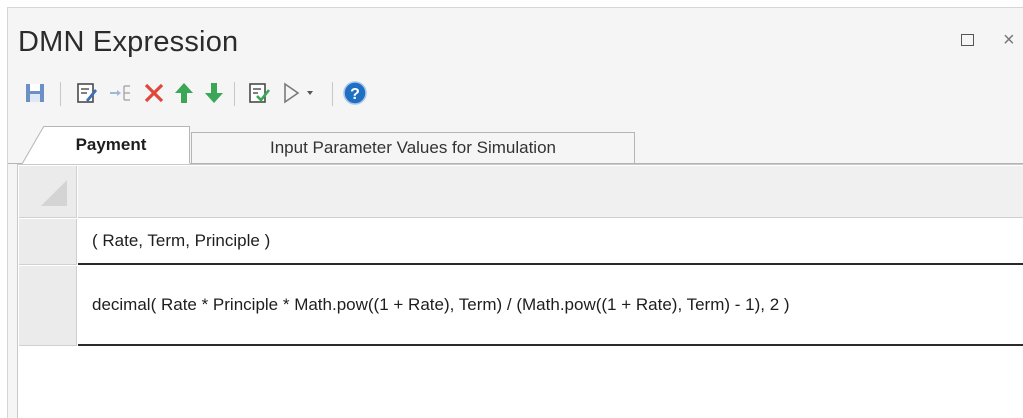 The height and width of the screenshot is (418, 1023). I want to click on insert-icon, so click(121, 93).